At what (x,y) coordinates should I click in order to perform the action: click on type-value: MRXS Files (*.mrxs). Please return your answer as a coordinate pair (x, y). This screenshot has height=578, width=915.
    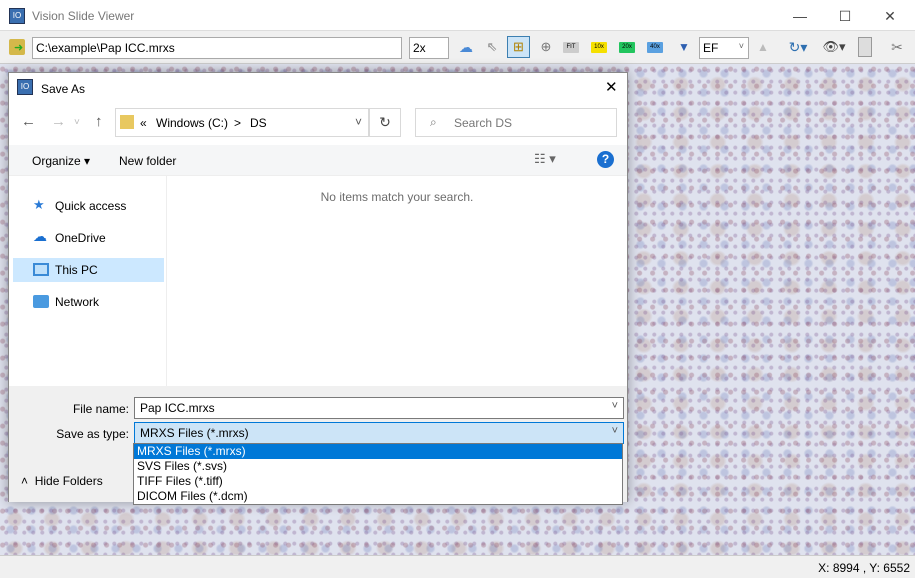
    Looking at the image, I should click on (194, 433).